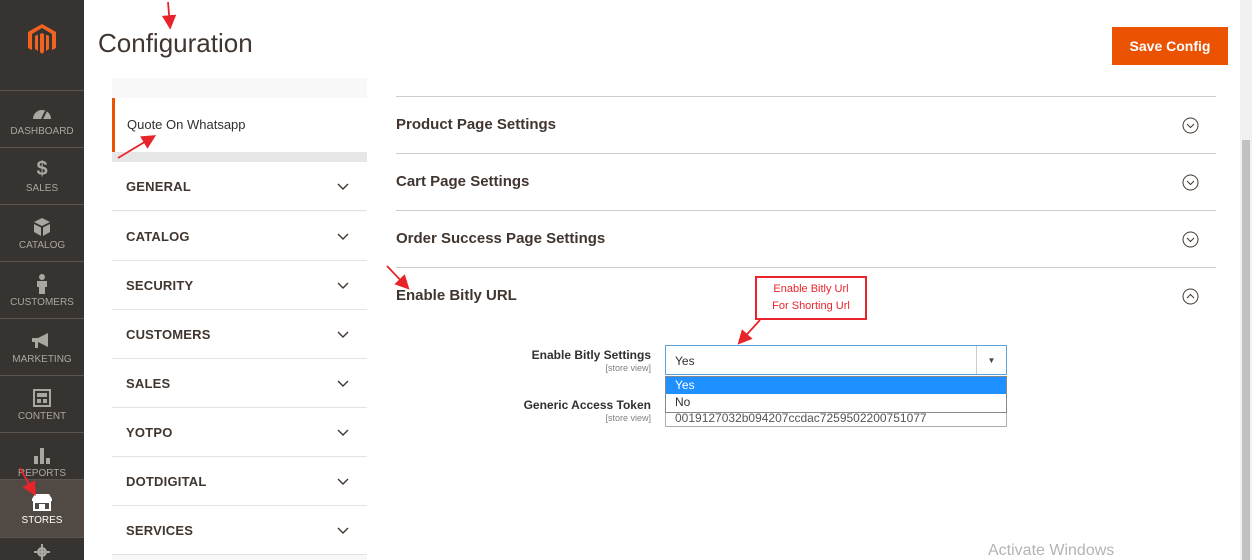 The height and width of the screenshot is (560, 1252). What do you see at coordinates (991, 360) in the screenshot?
I see `dropdown-arrow-icon: ▼` at bounding box center [991, 360].